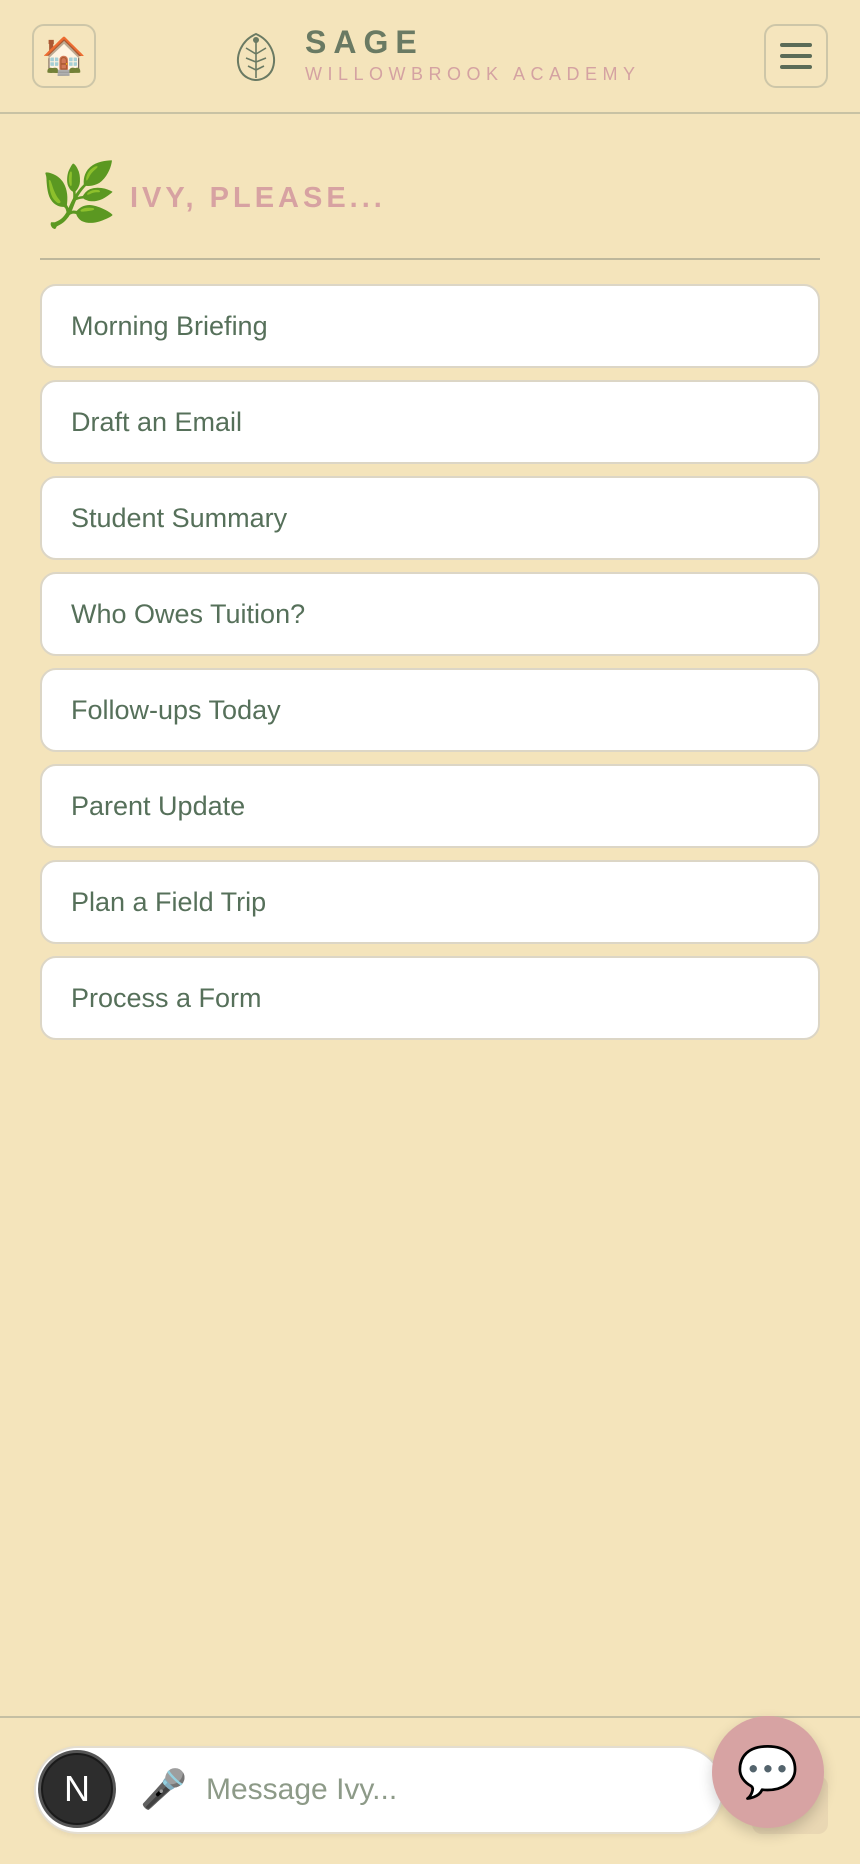  I want to click on header: 🏠 SAGE WILLOWBROOK ACADEMY, so click(430, 57).